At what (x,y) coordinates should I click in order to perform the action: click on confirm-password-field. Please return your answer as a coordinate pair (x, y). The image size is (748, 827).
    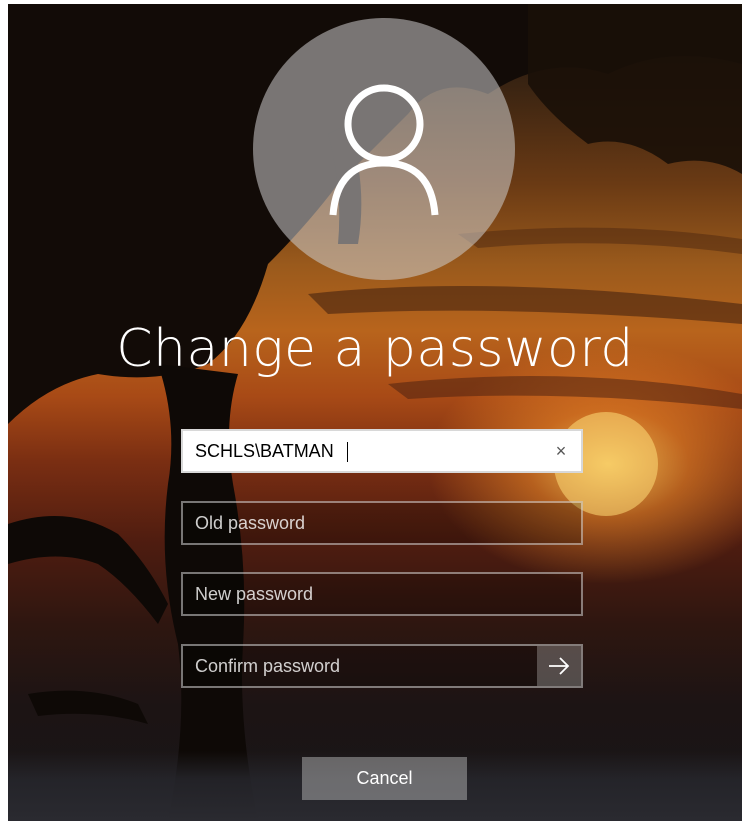
    Looking at the image, I should click on (382, 666).